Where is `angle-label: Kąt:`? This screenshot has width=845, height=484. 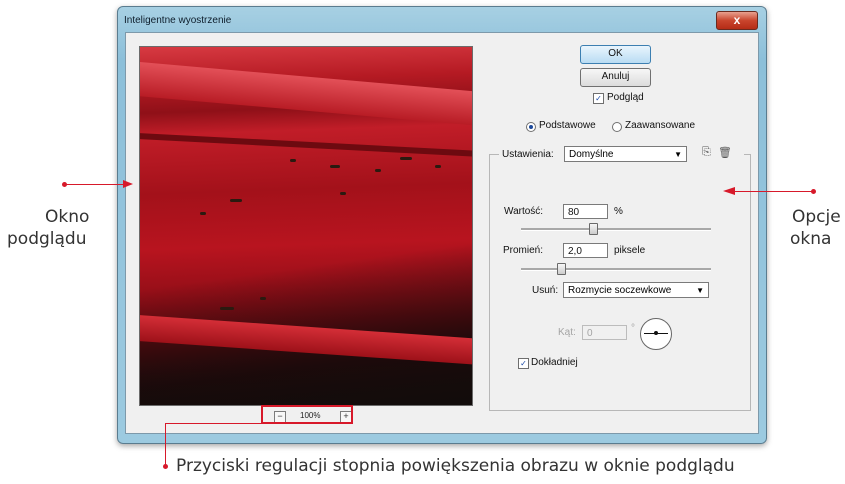 angle-label: Kąt: is located at coordinates (567, 332).